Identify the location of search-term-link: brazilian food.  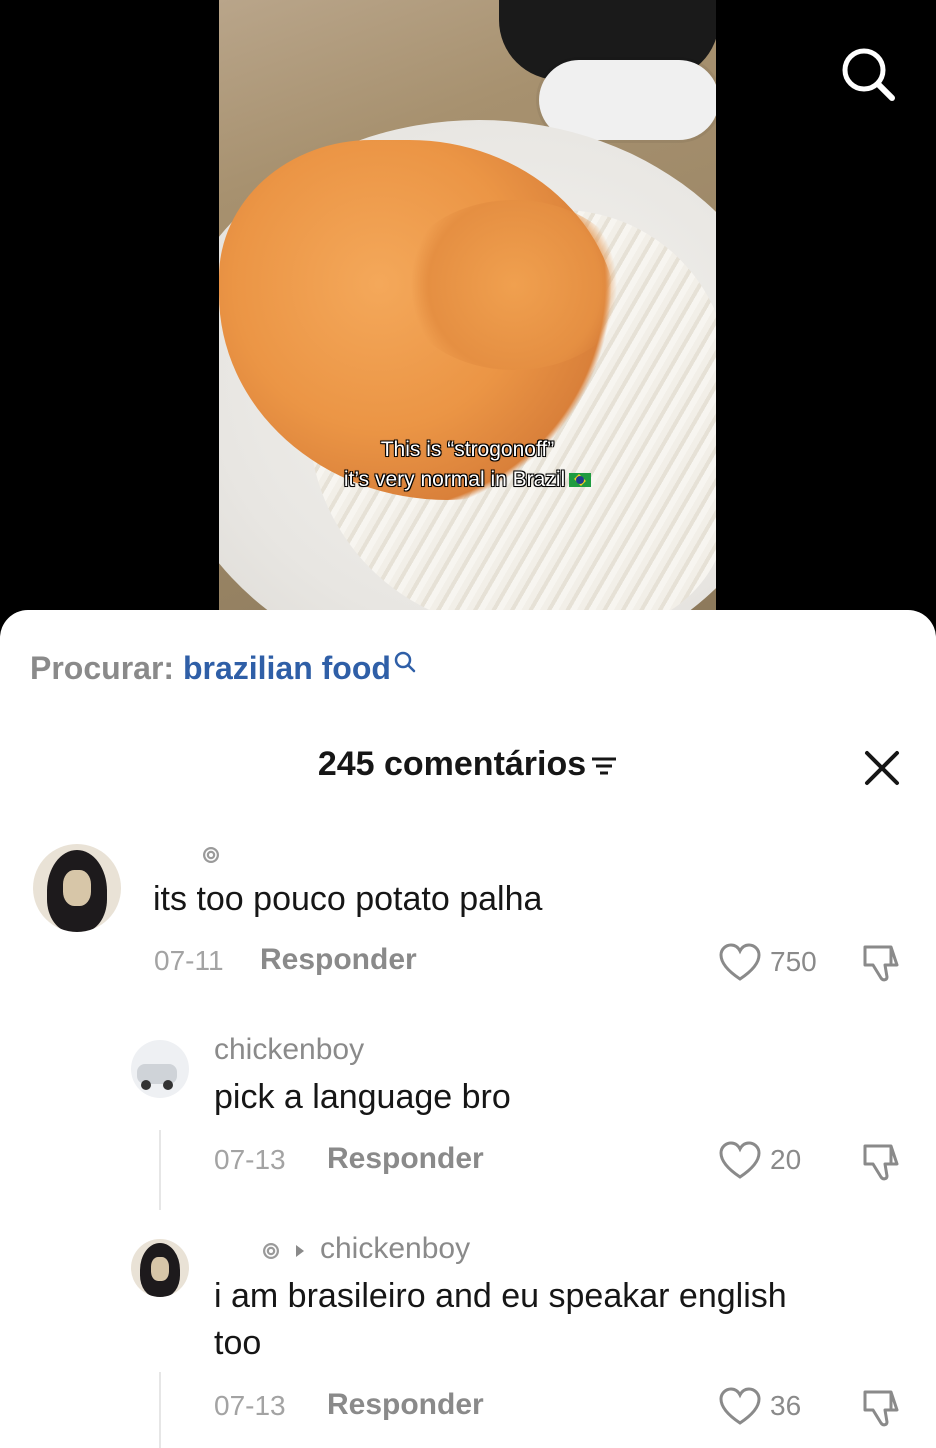
(287, 668).